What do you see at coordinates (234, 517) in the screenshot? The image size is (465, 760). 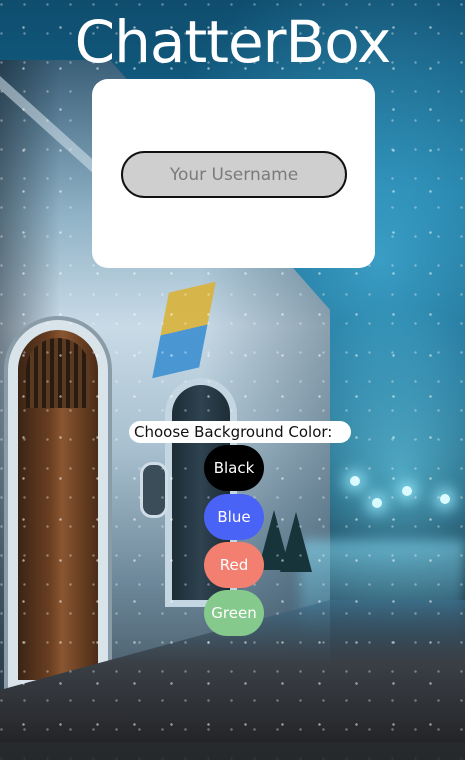 I see `blue-color-button: Blue` at bounding box center [234, 517].